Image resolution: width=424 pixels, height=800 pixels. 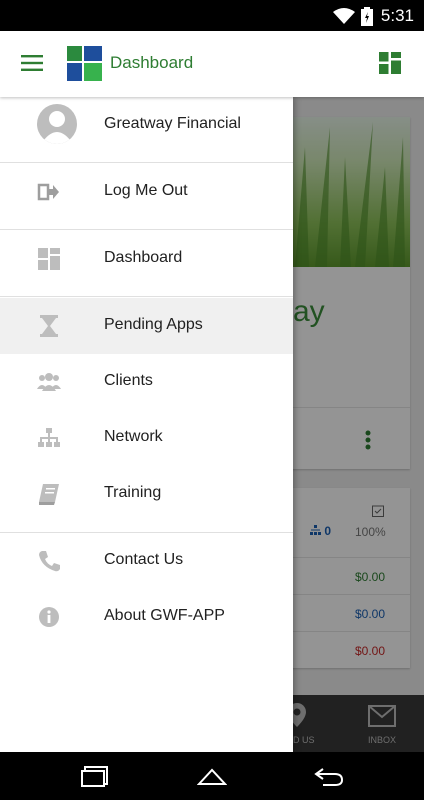 I want to click on drawer-item-label: About GWF-APP, so click(x=164, y=615).